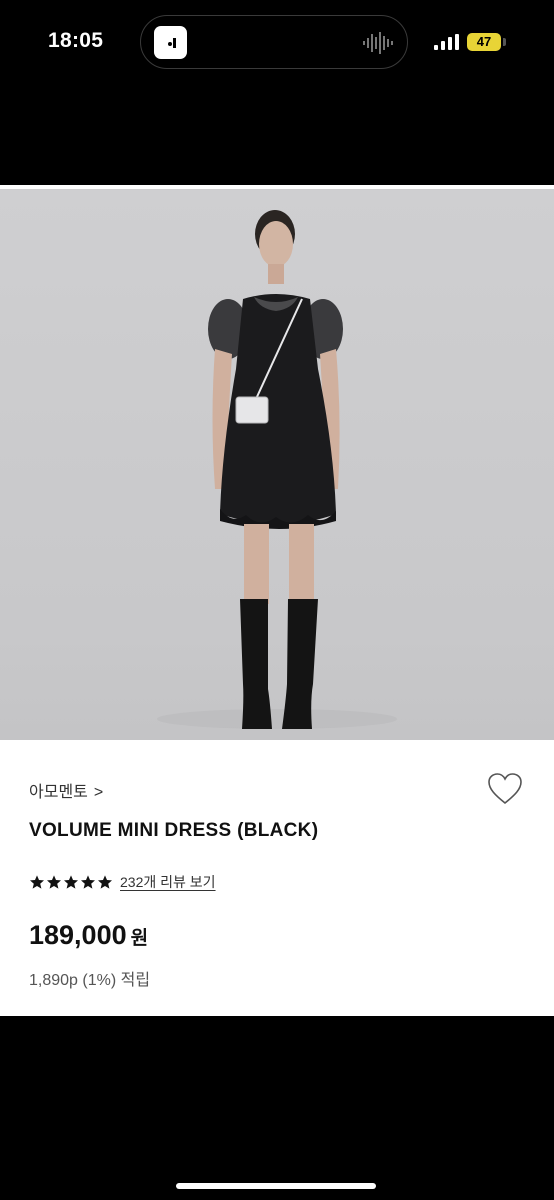  I want to click on audio-waveform-icon, so click(378, 43).